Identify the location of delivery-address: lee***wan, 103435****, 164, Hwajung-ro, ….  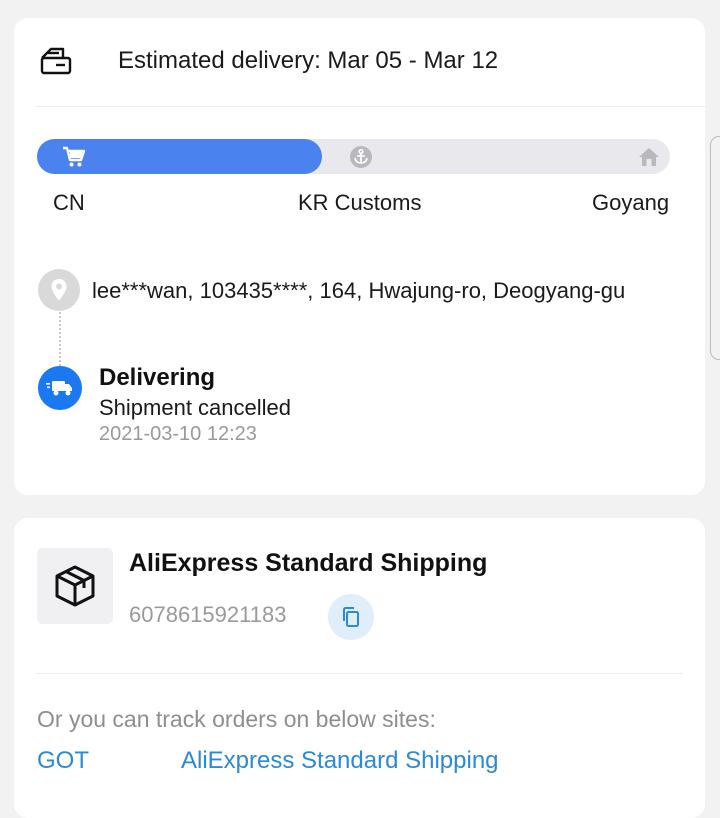
(359, 290).